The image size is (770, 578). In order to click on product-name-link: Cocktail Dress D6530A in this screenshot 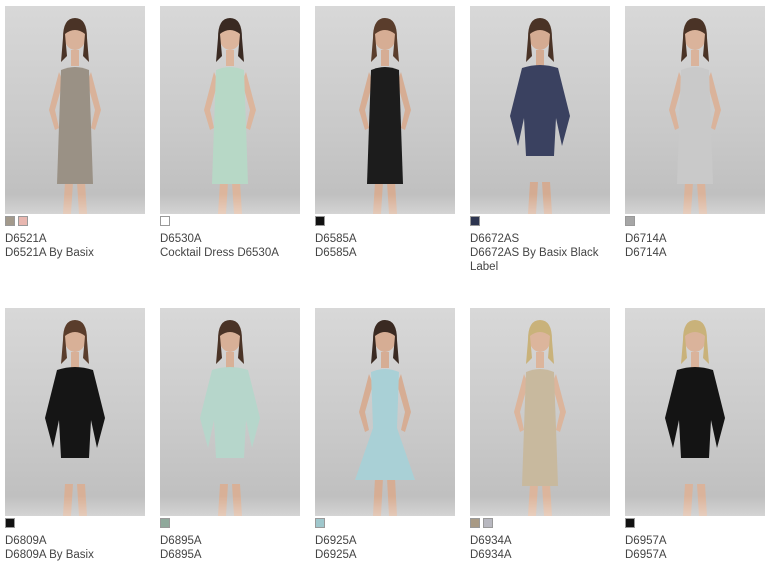, I will do `click(232, 253)`.